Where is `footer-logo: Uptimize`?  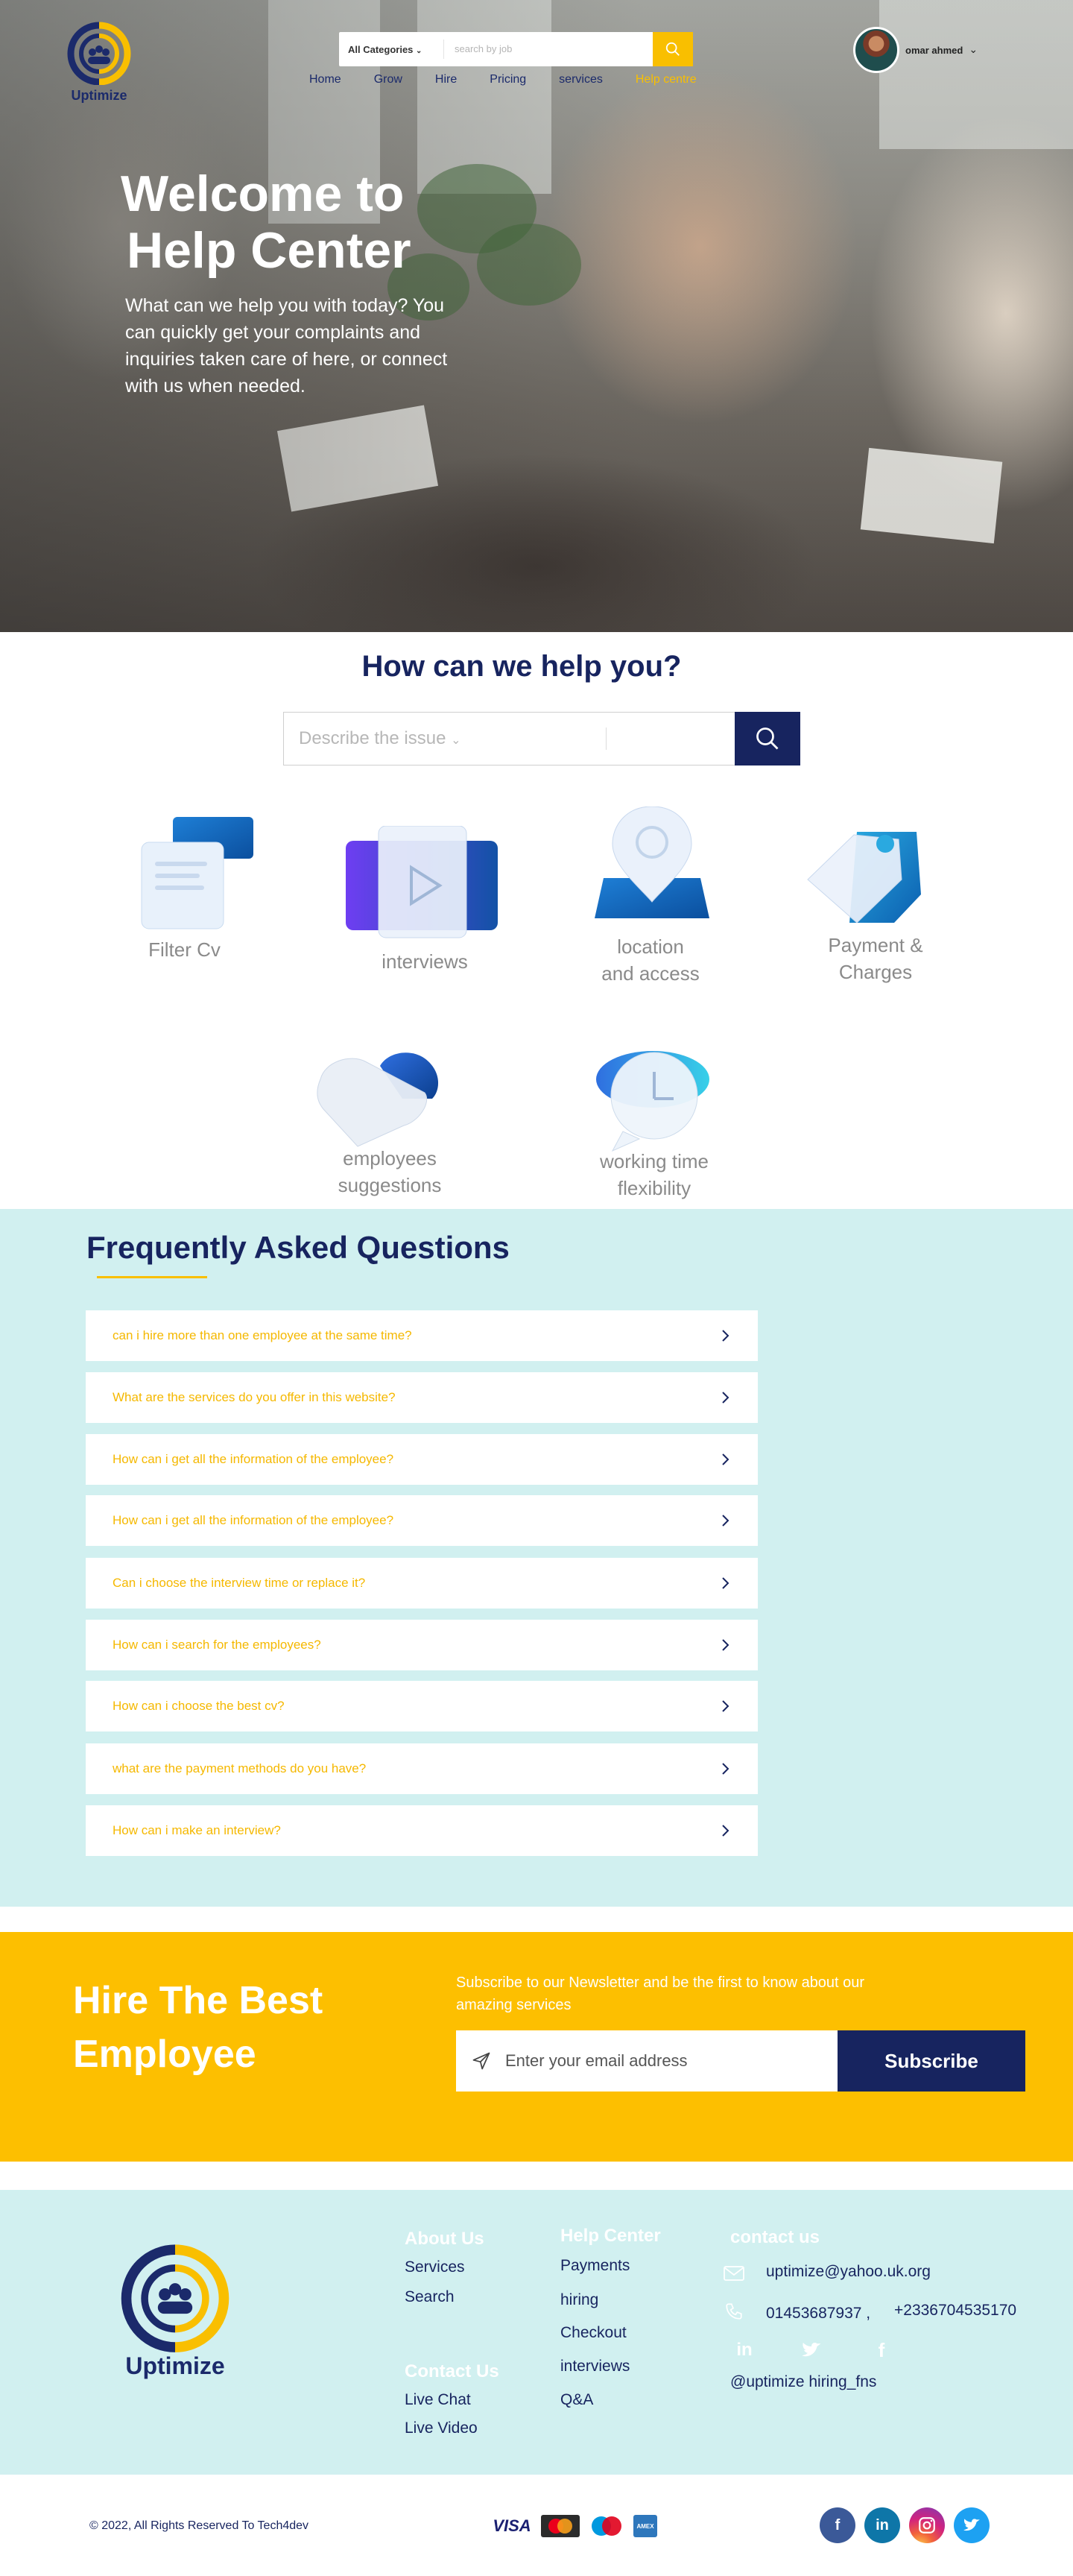
footer-logo: Uptimize is located at coordinates (175, 2312).